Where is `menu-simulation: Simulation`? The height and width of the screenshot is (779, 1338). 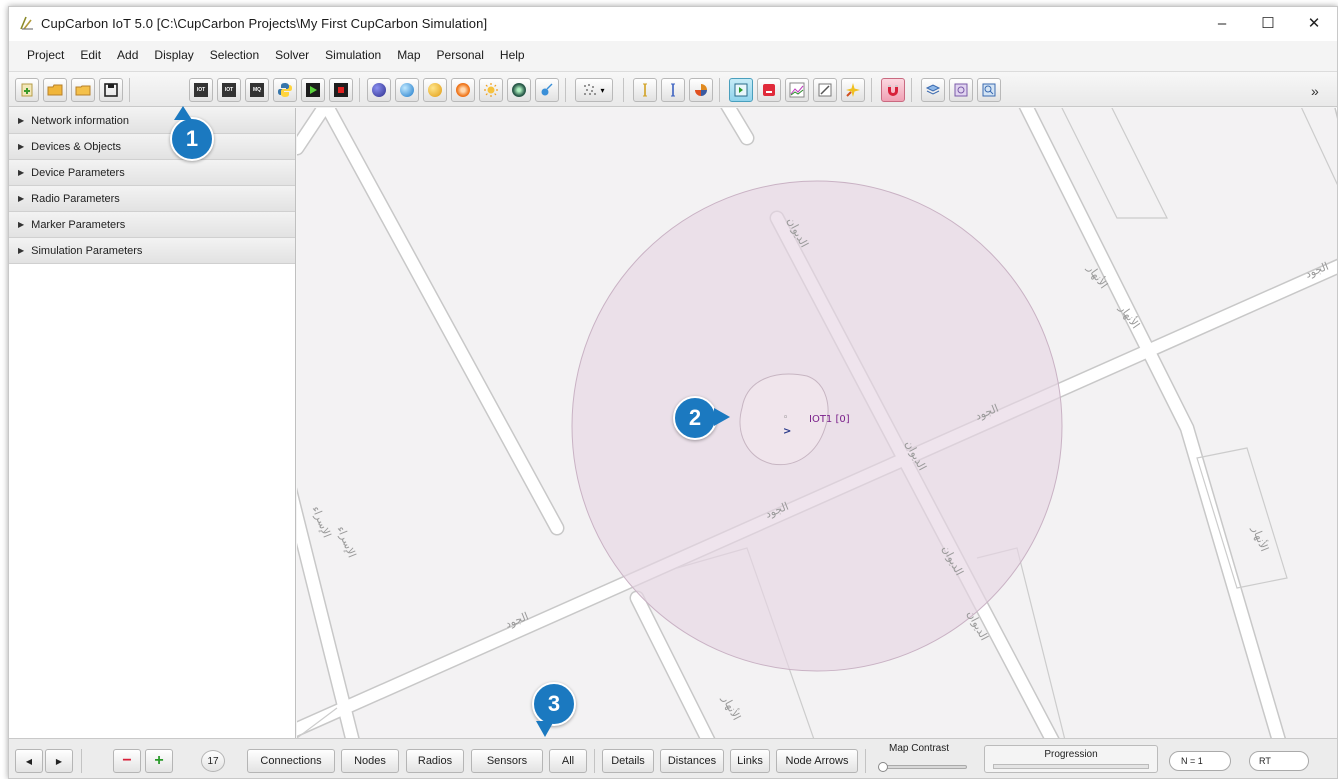 menu-simulation: Simulation is located at coordinates (353, 56).